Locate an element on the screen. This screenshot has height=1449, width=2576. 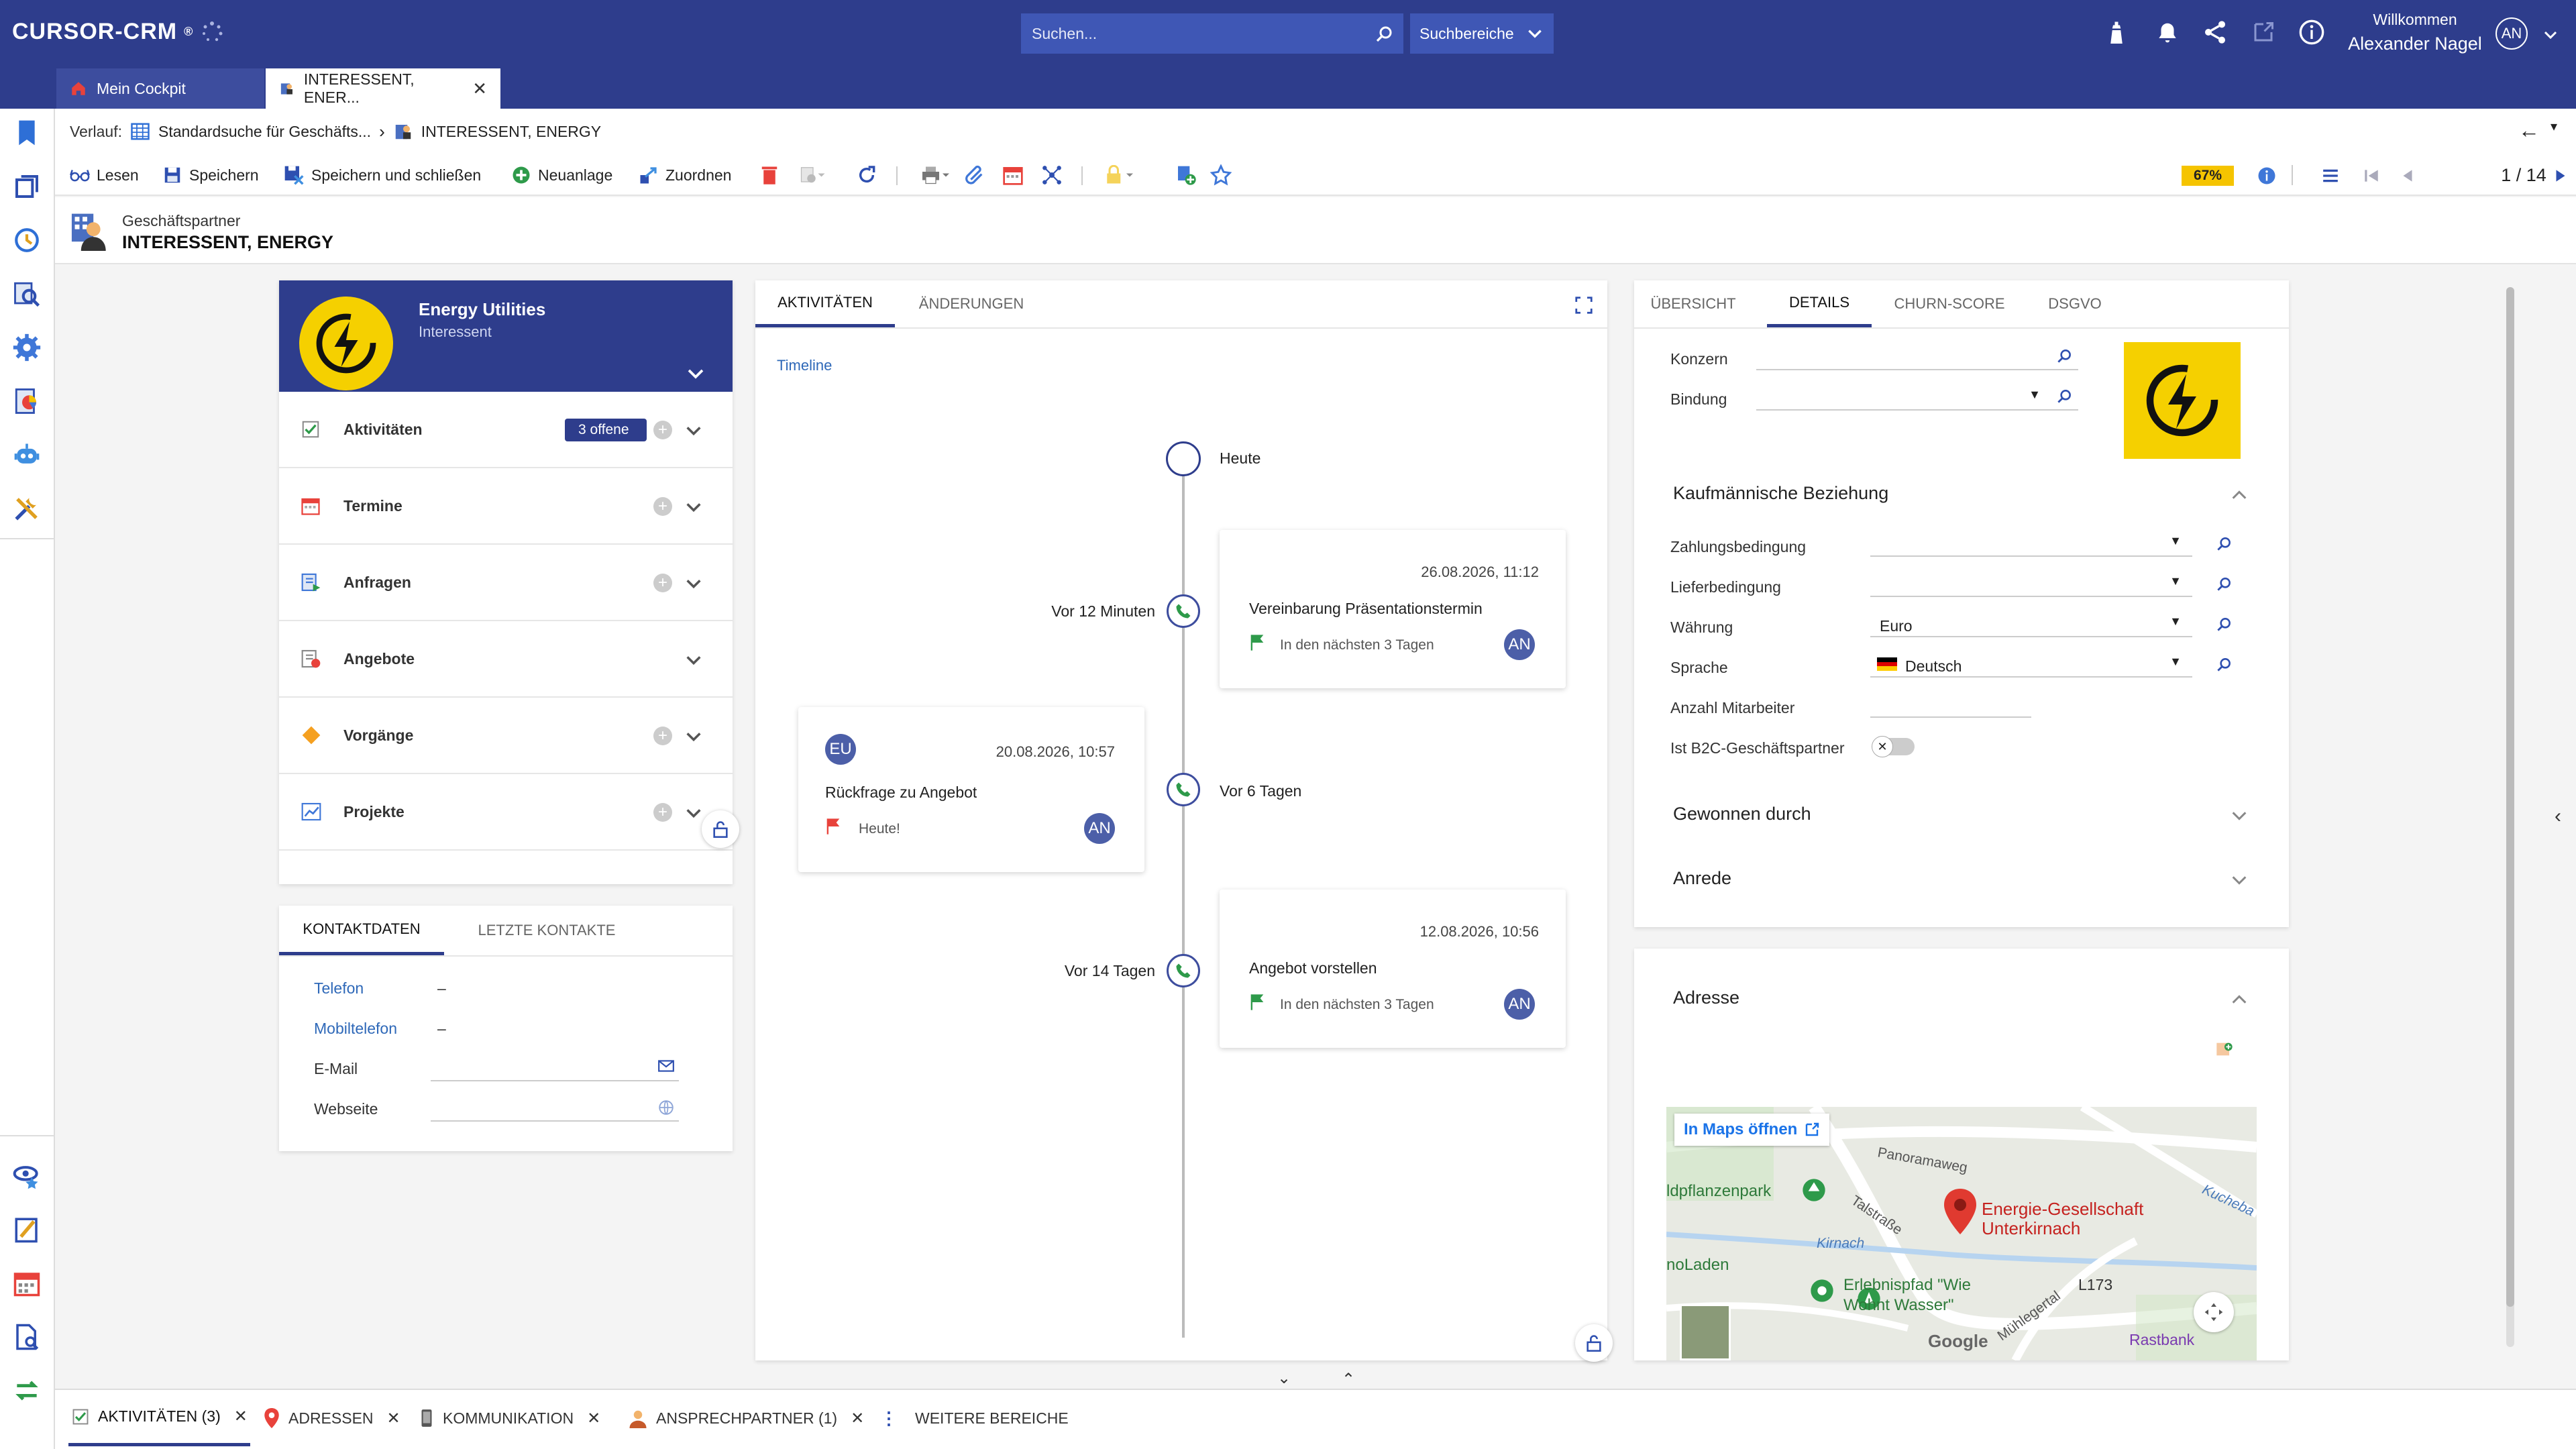
employee-count-field is located at coordinates (1950, 704).